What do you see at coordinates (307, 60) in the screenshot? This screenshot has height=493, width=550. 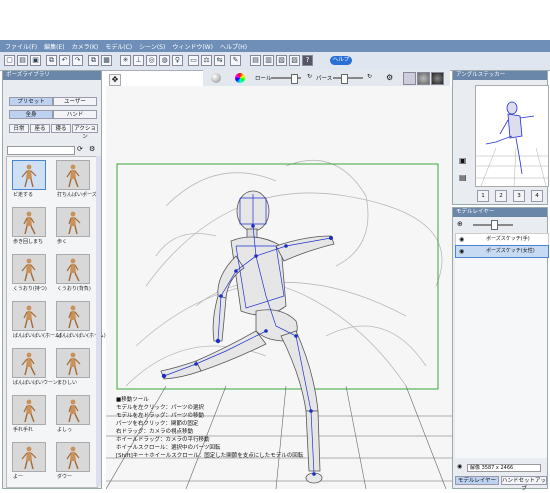 I see `help-icon: ?` at bounding box center [307, 60].